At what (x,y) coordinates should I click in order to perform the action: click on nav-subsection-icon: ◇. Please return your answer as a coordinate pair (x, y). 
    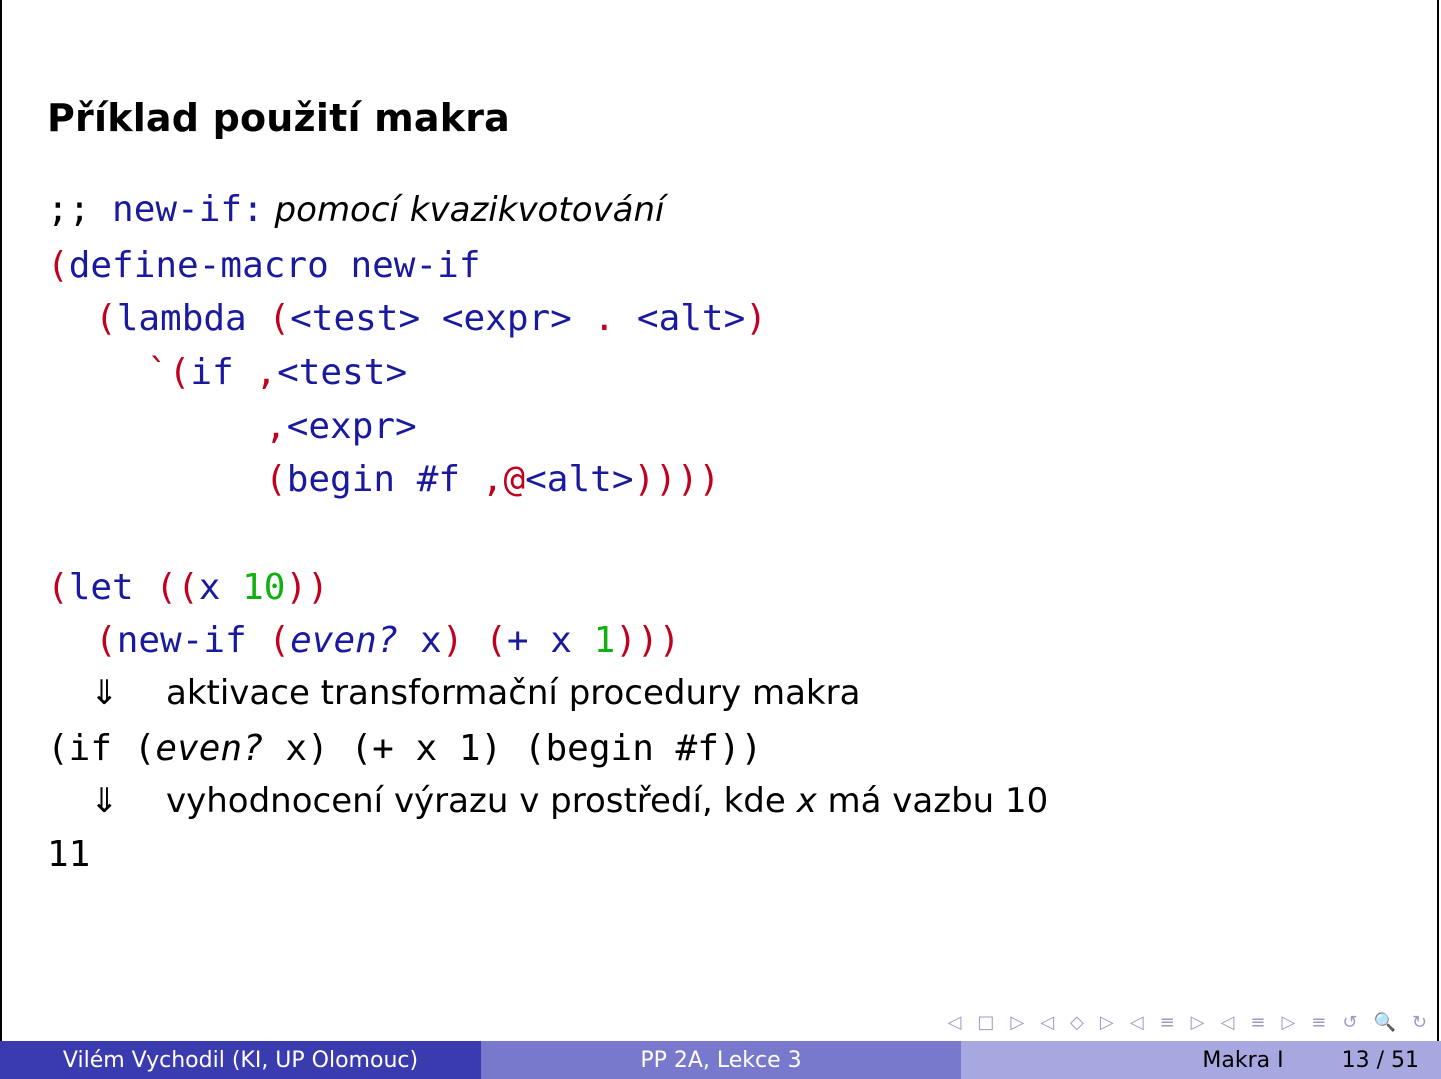
    Looking at the image, I should click on (1077, 1022).